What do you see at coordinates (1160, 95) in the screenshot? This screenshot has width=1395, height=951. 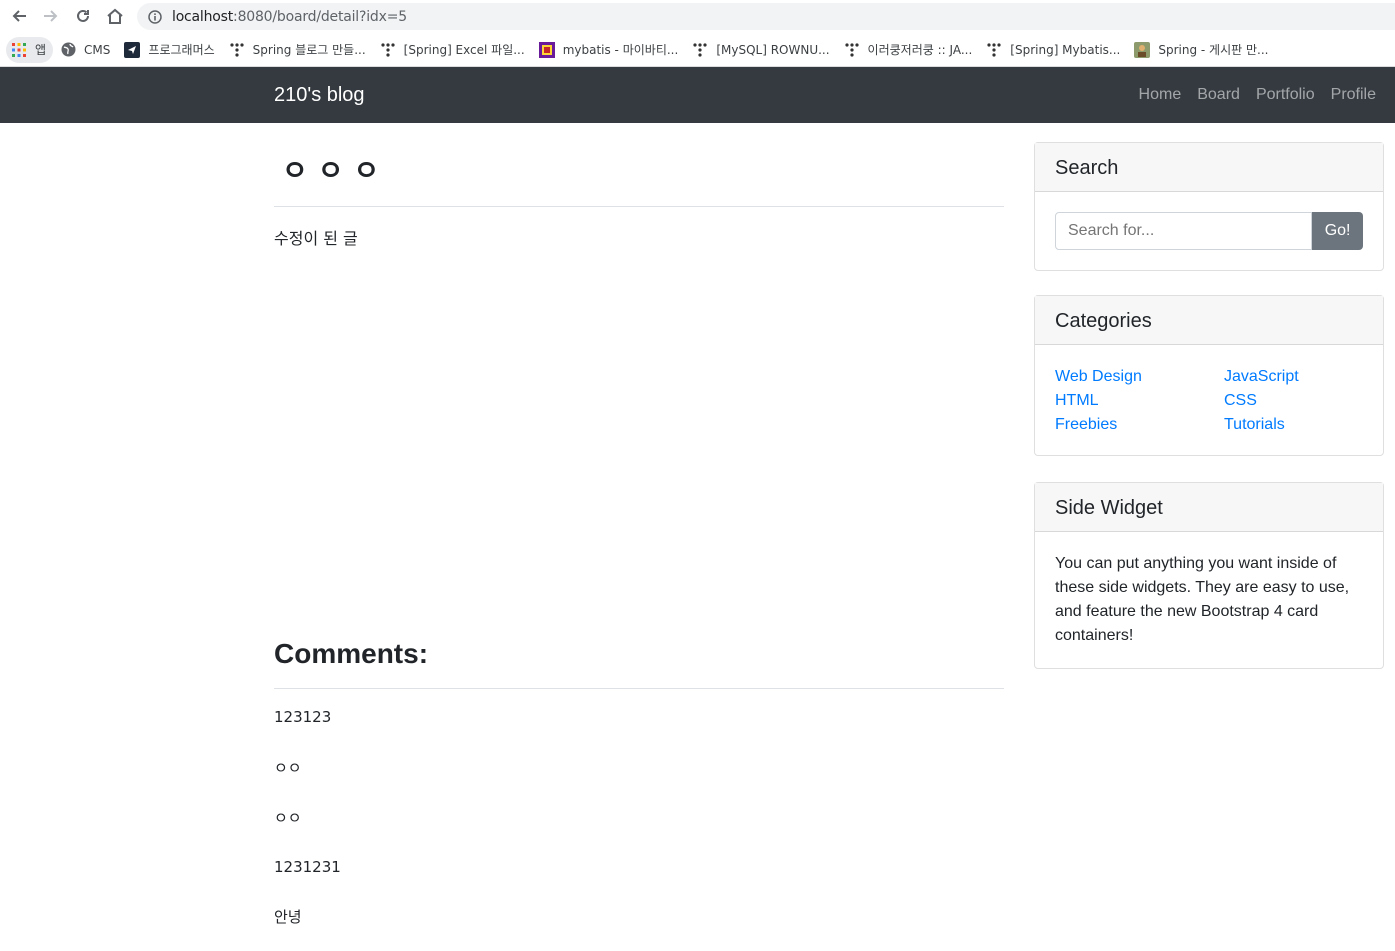 I see `nav-link-home: Home` at bounding box center [1160, 95].